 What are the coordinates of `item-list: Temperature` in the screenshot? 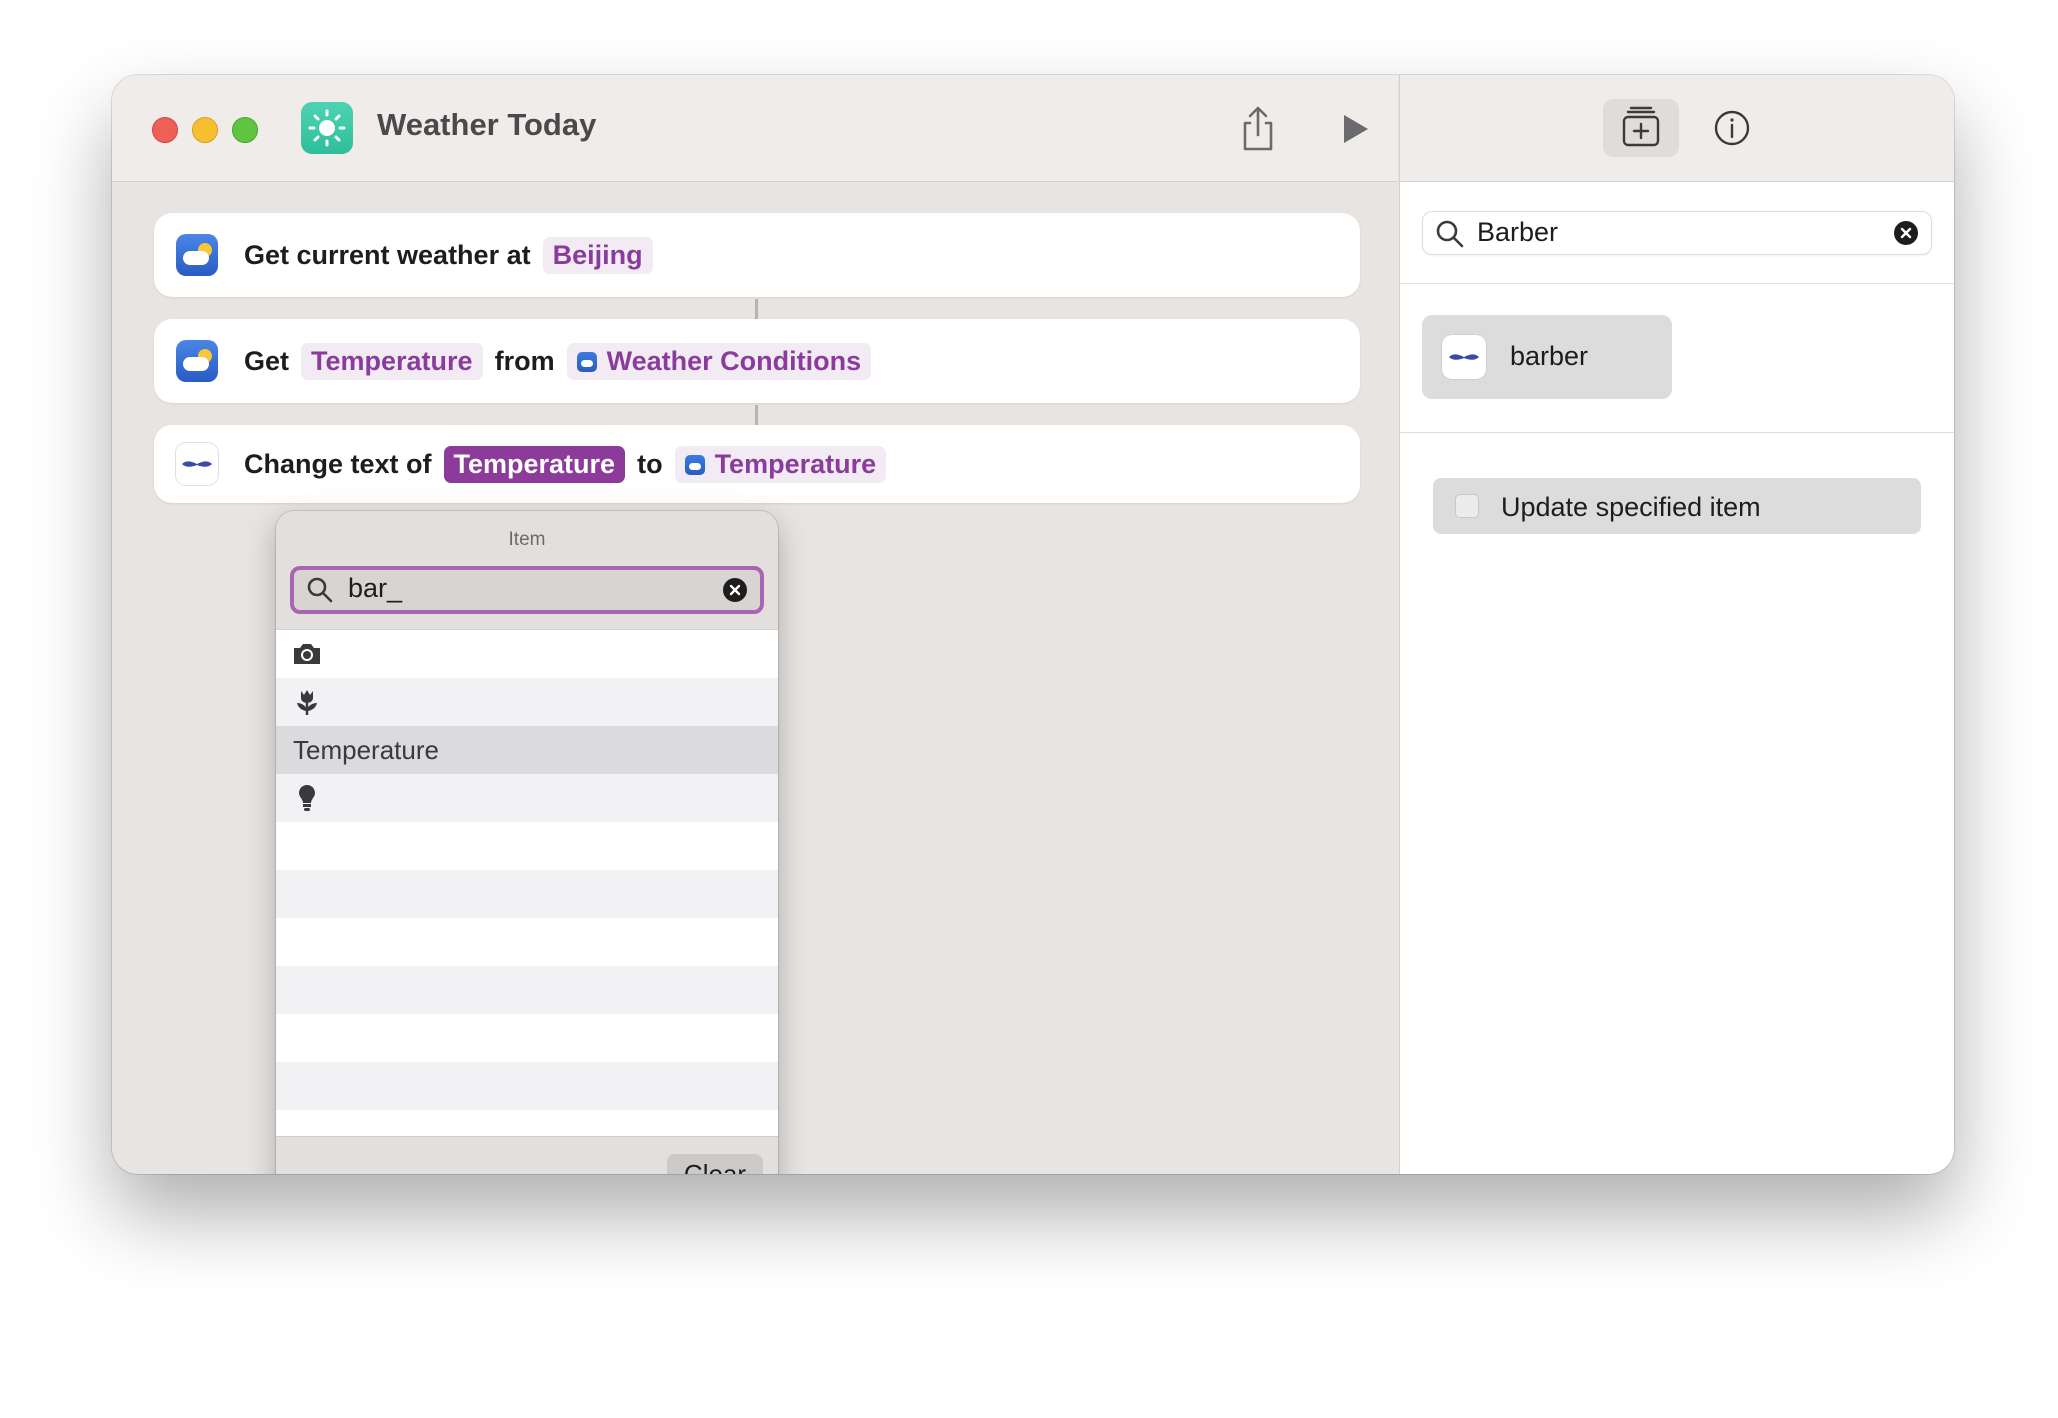 It's located at (527, 883).